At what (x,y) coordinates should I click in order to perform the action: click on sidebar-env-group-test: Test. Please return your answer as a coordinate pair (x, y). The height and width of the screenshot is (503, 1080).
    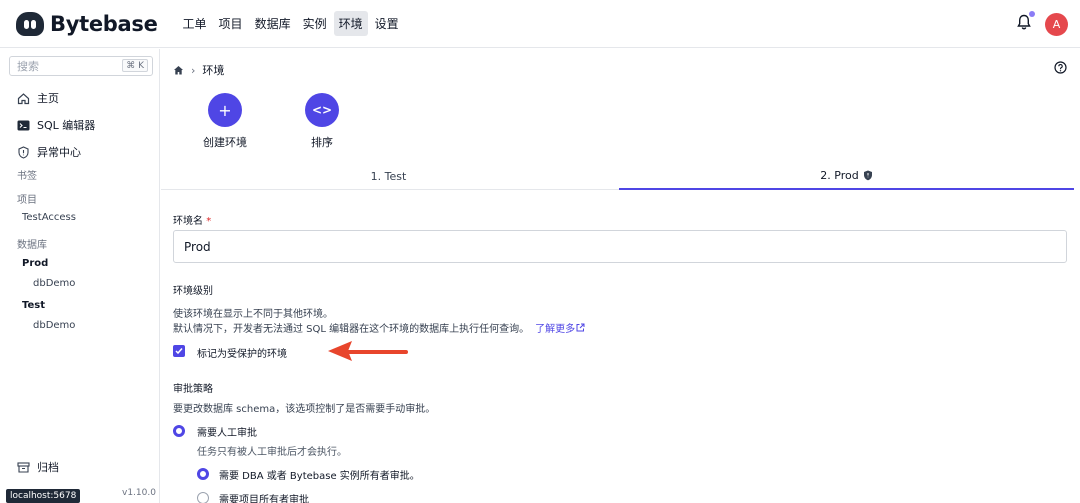
    Looking at the image, I should click on (34, 305).